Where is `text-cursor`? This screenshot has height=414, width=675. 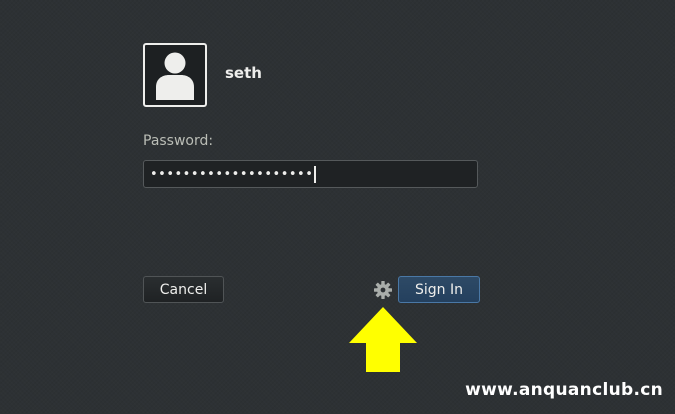
text-cursor is located at coordinates (315, 174).